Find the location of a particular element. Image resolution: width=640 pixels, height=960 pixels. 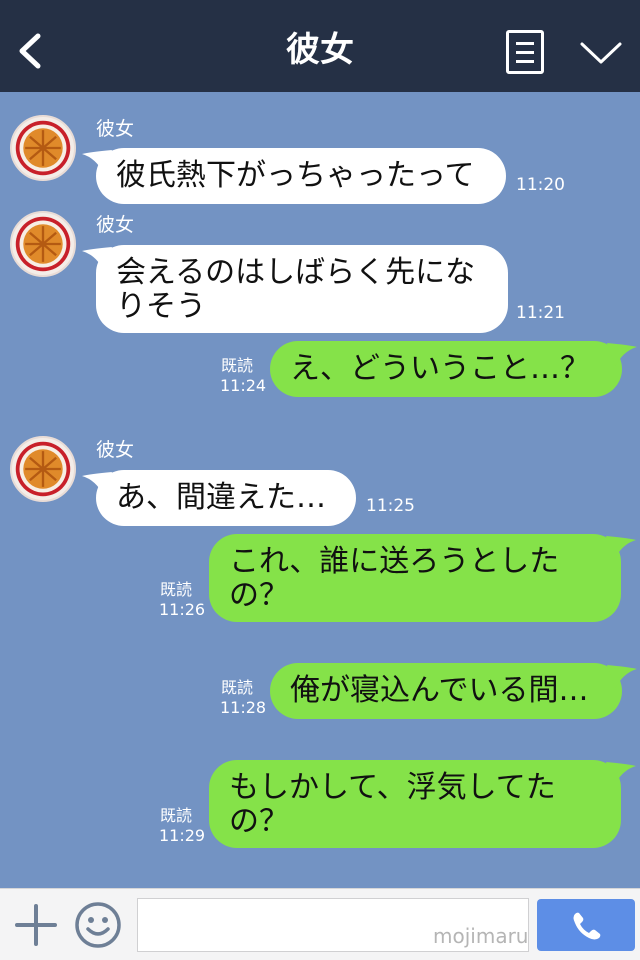

menu-list-icon is located at coordinates (525, 52).